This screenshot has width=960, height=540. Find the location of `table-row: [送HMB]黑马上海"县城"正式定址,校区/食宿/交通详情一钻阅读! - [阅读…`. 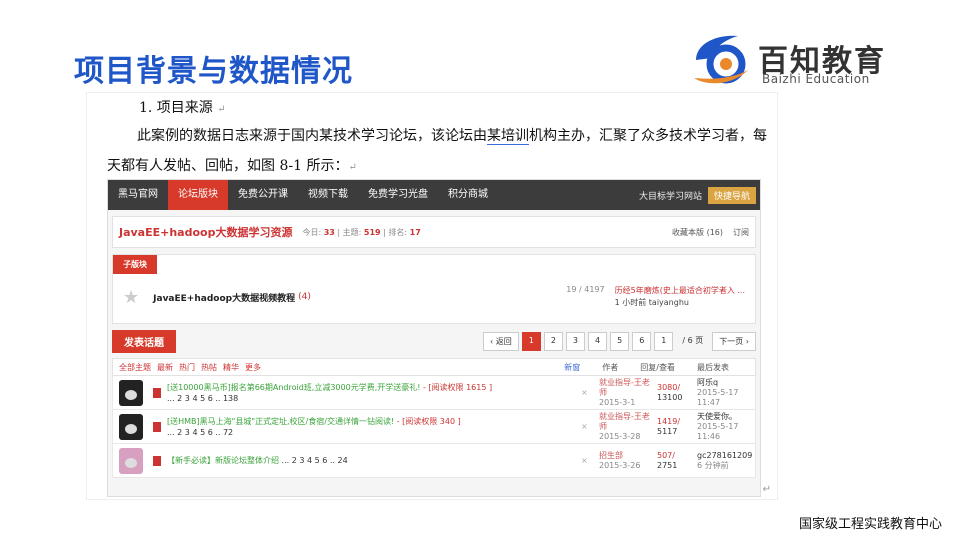

table-row: [送HMB]黑马上海"县城"正式定址,校区/食宿/交通详情一钻阅读! - [阅读… is located at coordinates (434, 427).